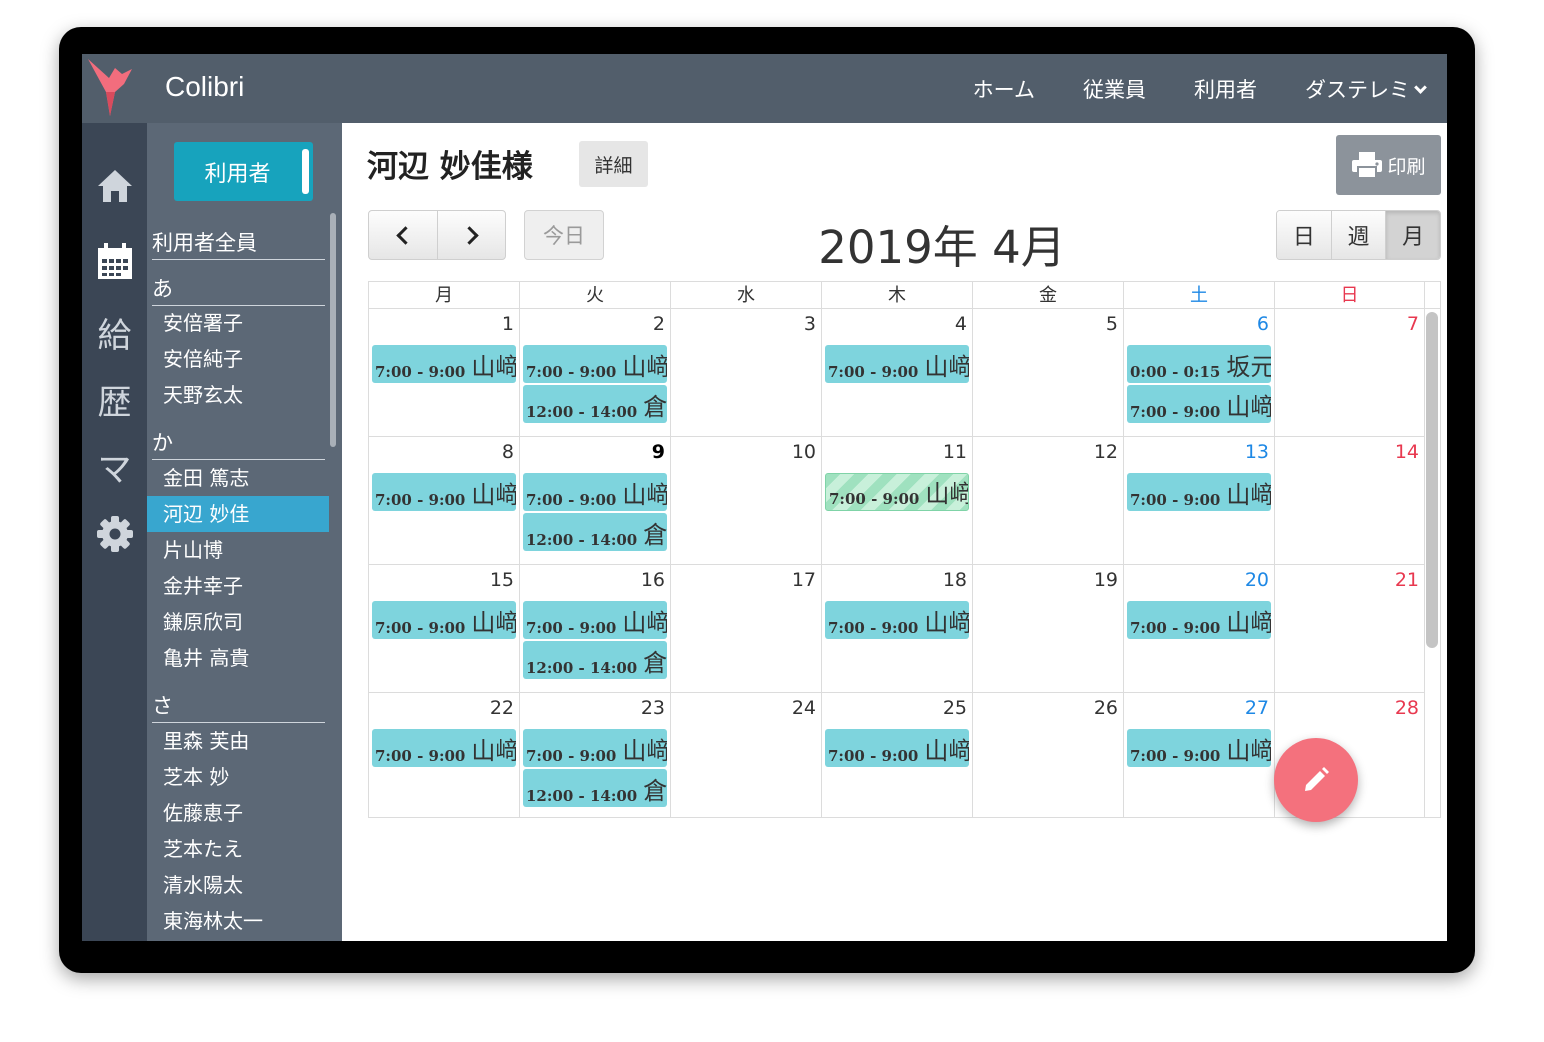 This screenshot has height=1042, width=1544. I want to click on day-cell: 4 7:00 - 9:00 山﨑, so click(897, 373).